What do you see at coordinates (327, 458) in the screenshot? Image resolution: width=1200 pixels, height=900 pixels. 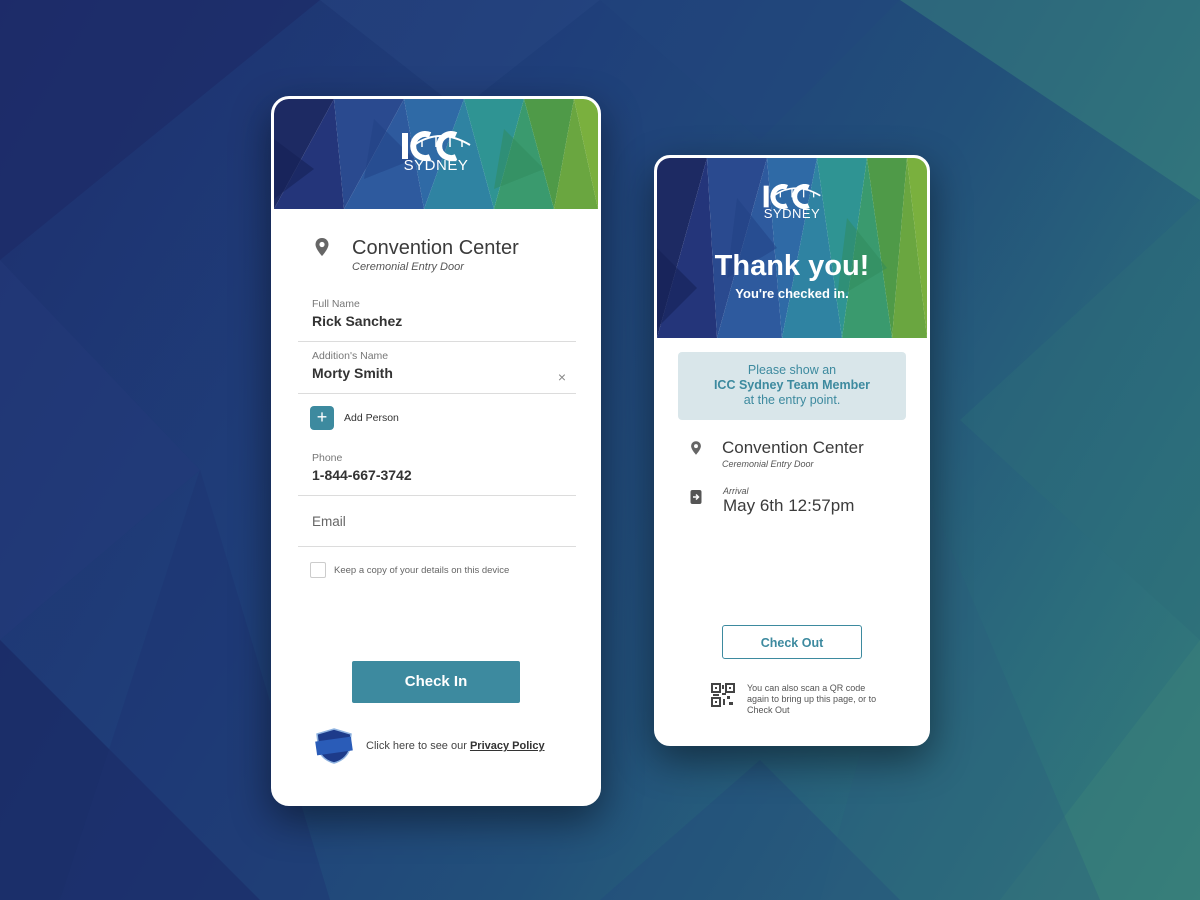 I see `phone-label: Phone` at bounding box center [327, 458].